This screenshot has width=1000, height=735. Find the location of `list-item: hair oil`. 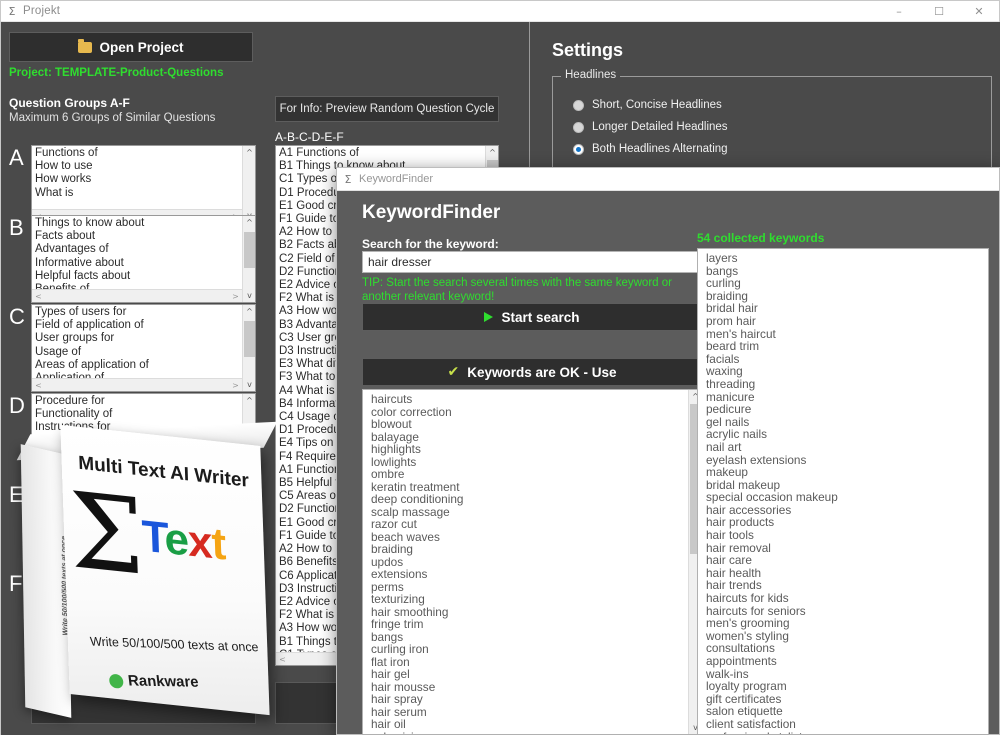

list-item: hair oil is located at coordinates (414, 724).